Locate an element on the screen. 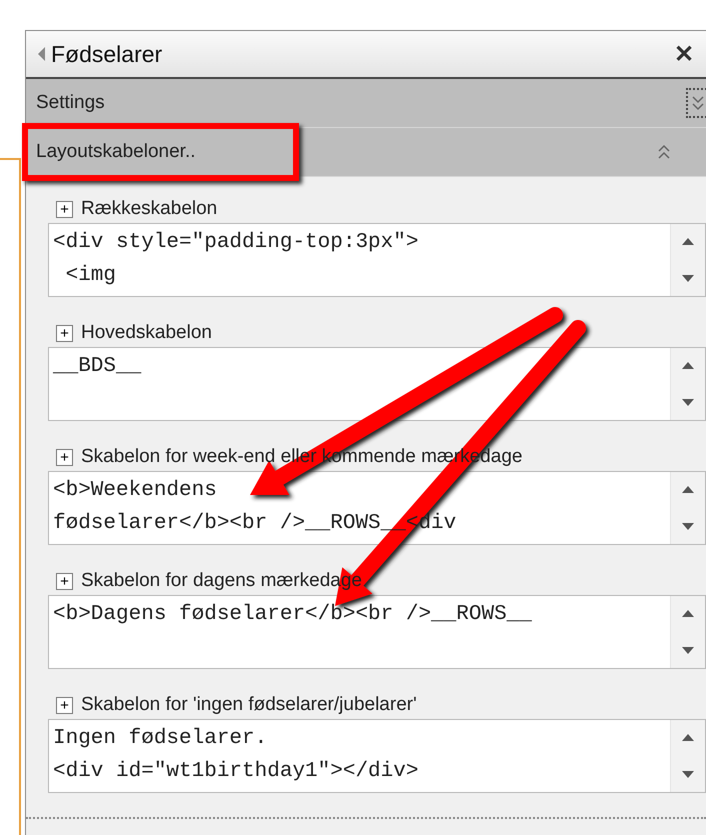 This screenshot has width=706, height=835. template-label: Skabelon for 'ingen fødselarer/jubelarer' is located at coordinates (249, 705).